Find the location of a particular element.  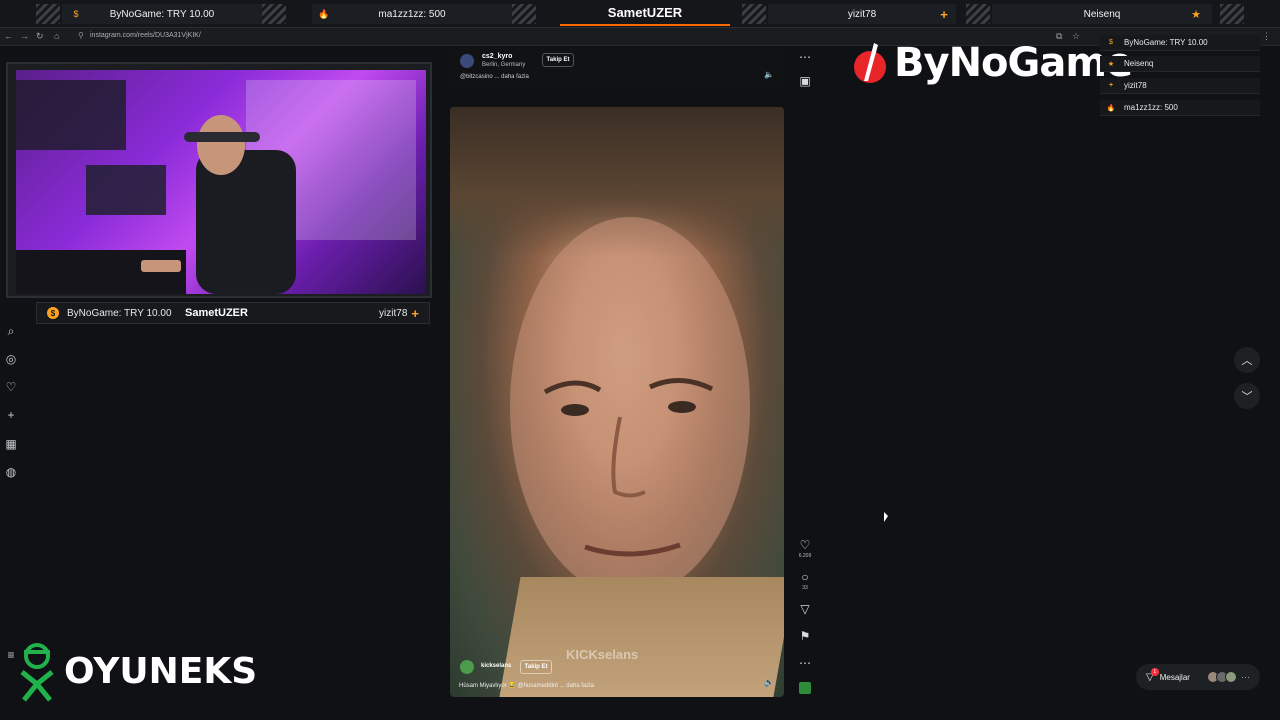

reel-caption: @bitzcasino ... daha fazla is located at coordinates (494, 77).